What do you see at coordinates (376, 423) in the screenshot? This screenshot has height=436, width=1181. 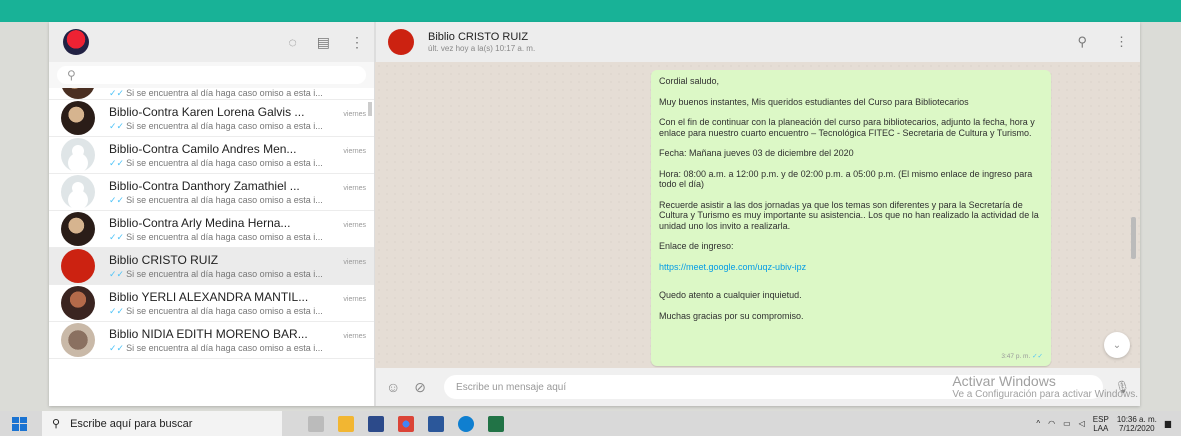 I see `app-icon` at bounding box center [376, 423].